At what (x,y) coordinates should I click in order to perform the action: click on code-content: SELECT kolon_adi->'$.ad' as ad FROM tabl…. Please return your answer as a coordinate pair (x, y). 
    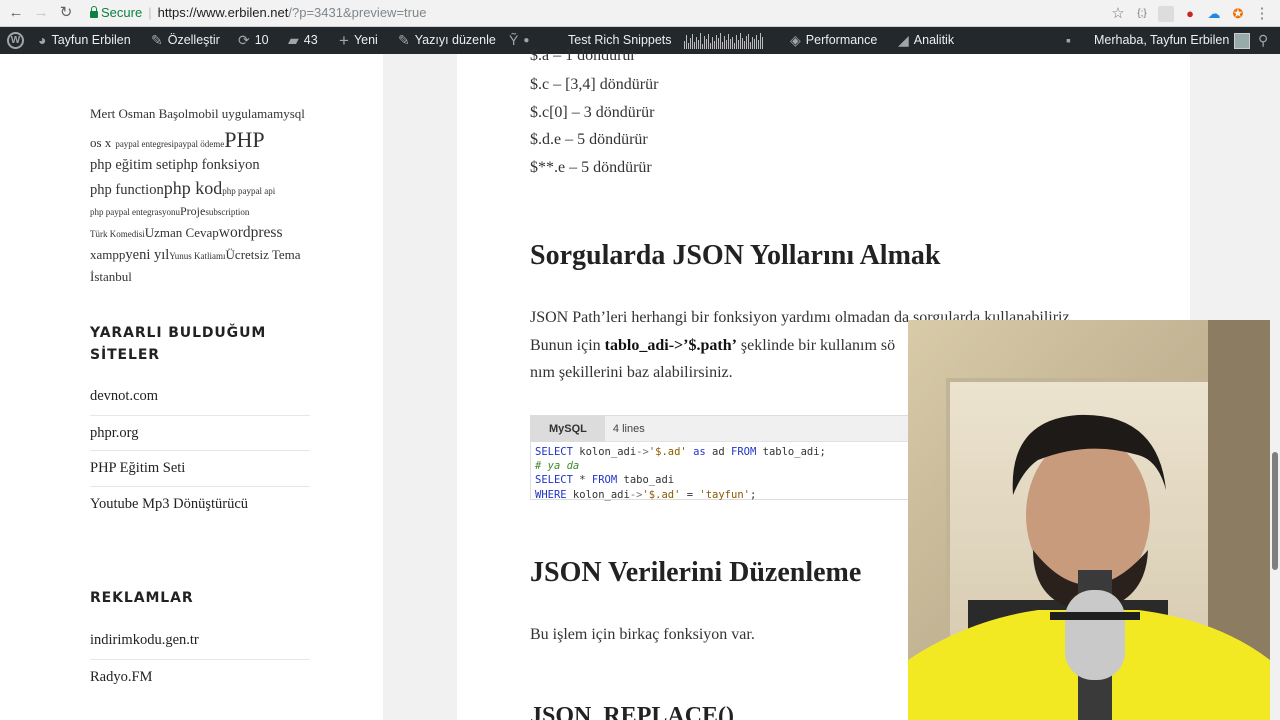
    Looking at the image, I should click on (740, 473).